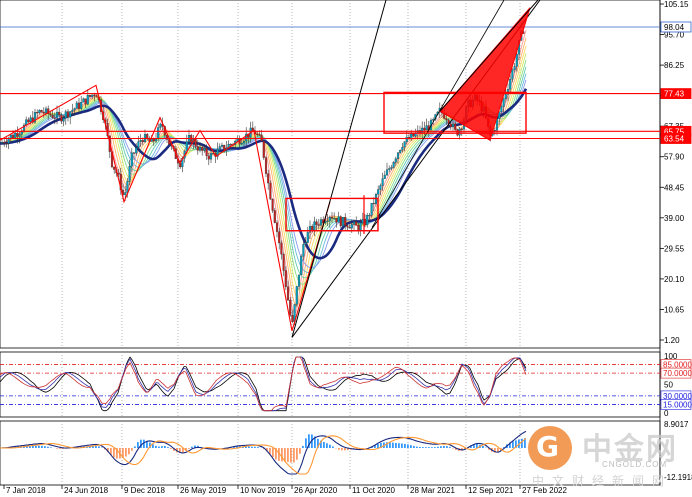 This screenshot has height=497, width=692. Describe the element at coordinates (676, 4) in the screenshot. I see `price-axis-label: 105.15` at that location.